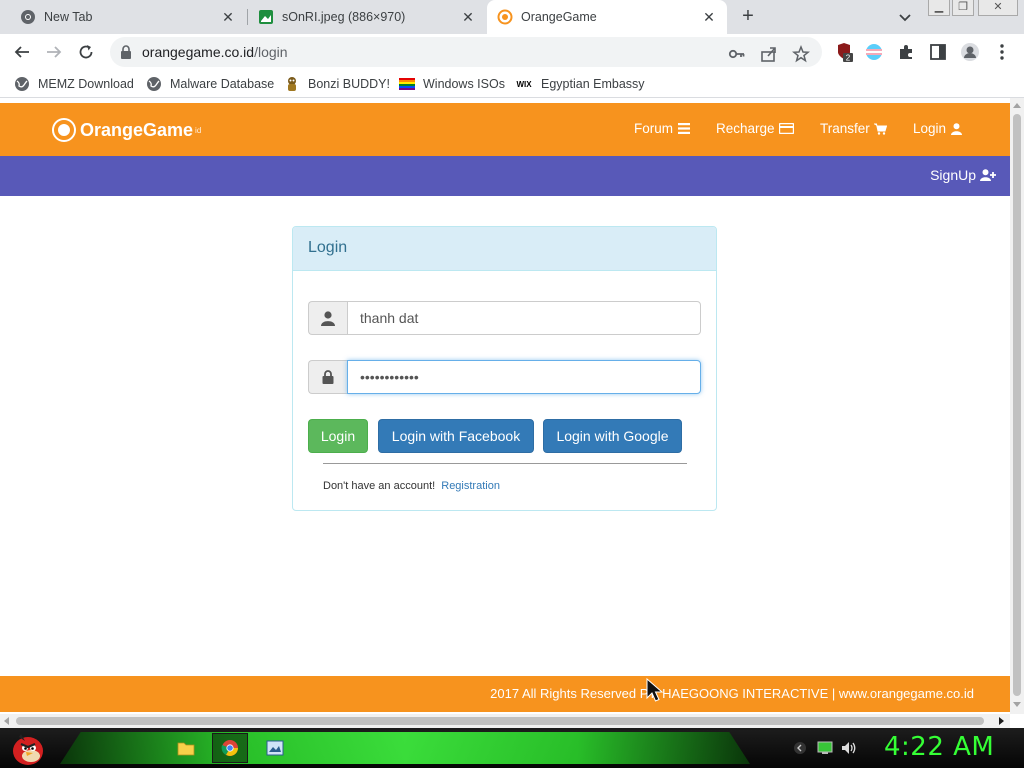 Image resolution: width=1024 pixels, height=768 pixels. What do you see at coordinates (54, 52) in the screenshot?
I see `forward-icon` at bounding box center [54, 52].